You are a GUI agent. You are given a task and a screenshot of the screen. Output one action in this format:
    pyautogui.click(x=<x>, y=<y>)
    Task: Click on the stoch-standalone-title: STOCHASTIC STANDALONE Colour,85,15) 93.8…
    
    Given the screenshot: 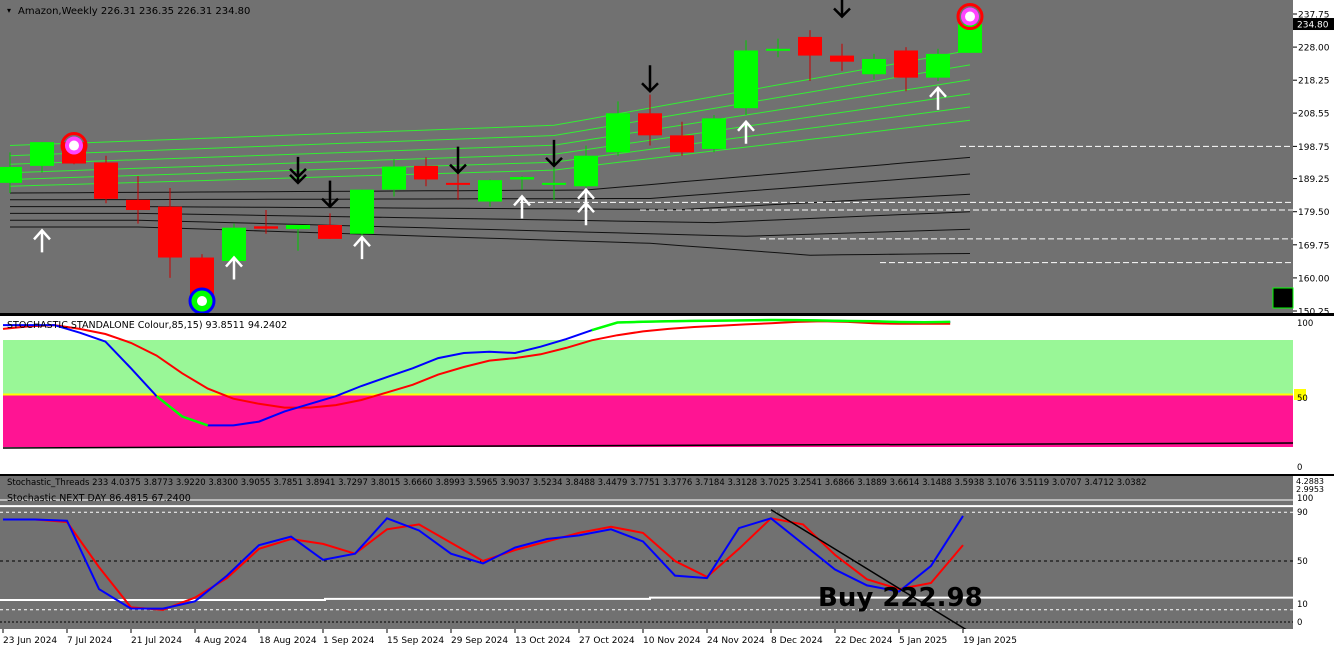 What is the action you would take?
    pyautogui.click(x=147, y=325)
    